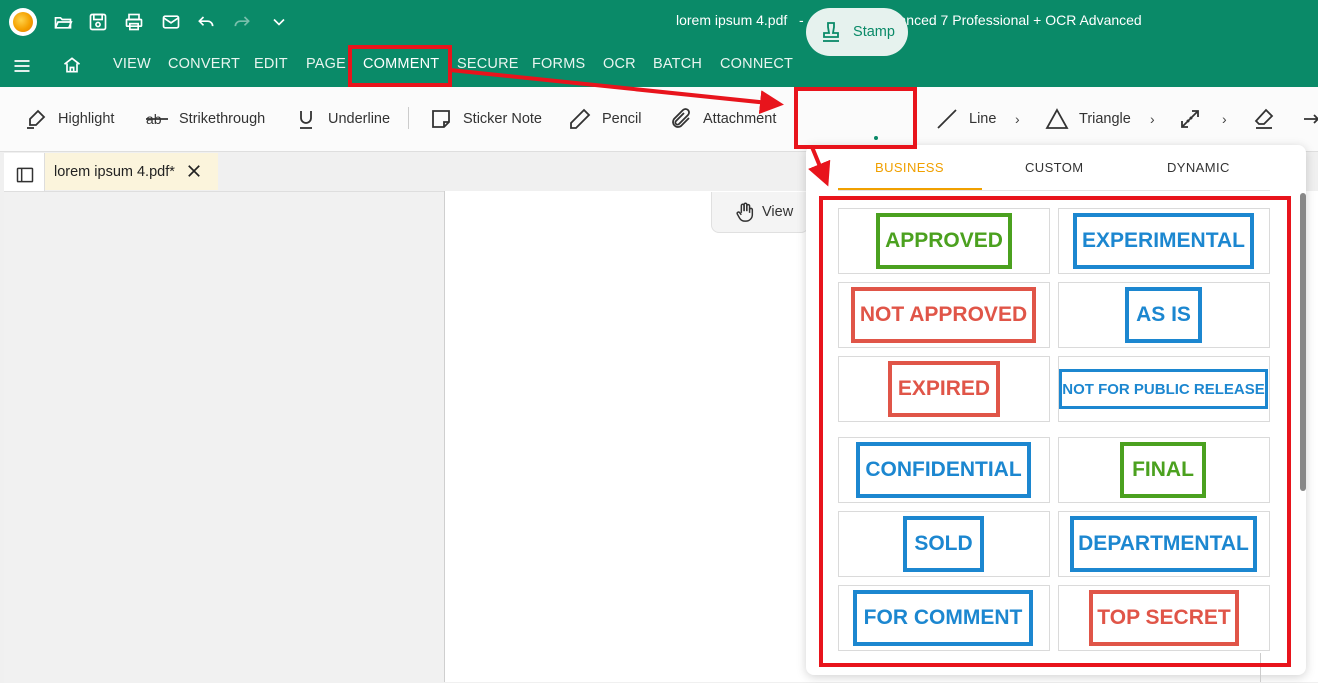 This screenshot has width=1318, height=683. What do you see at coordinates (778, 212) in the screenshot?
I see `view-mode-label: View` at bounding box center [778, 212].